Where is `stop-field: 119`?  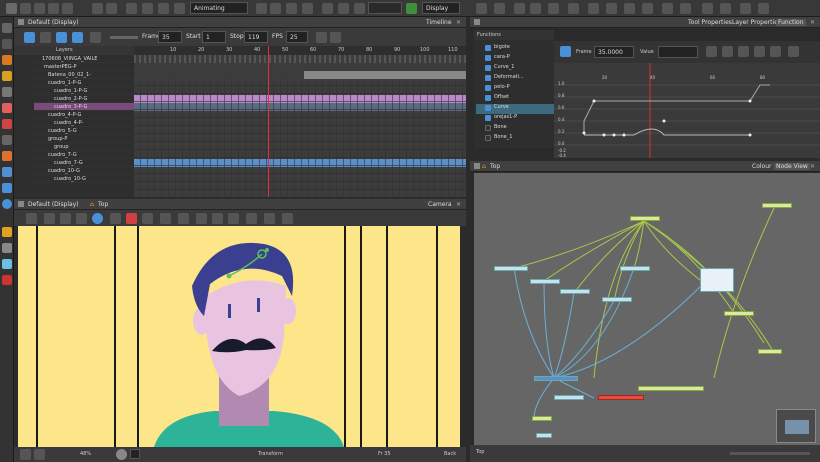 stop-field: 119 is located at coordinates (256, 37).